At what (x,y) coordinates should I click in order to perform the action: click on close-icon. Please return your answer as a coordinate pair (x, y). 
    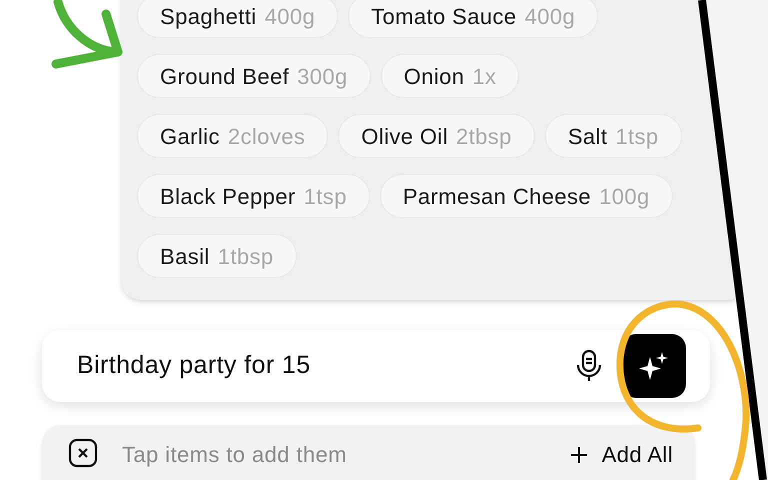
    Looking at the image, I should click on (83, 453).